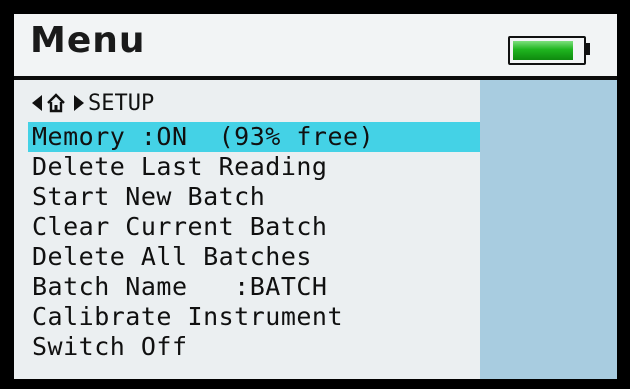  Describe the element at coordinates (254, 137) in the screenshot. I see `menu-item: Memory :ON (93% free)` at that location.